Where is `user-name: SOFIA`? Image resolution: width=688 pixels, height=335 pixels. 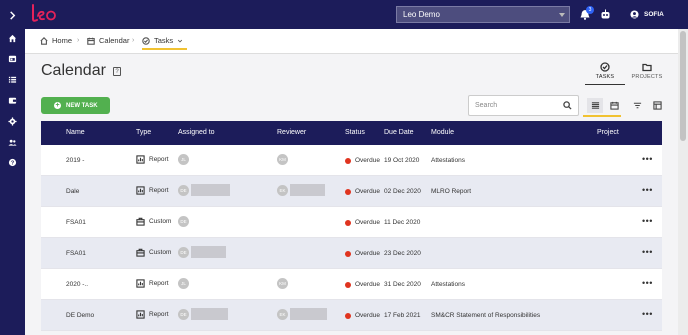 user-name: SOFIA is located at coordinates (654, 14).